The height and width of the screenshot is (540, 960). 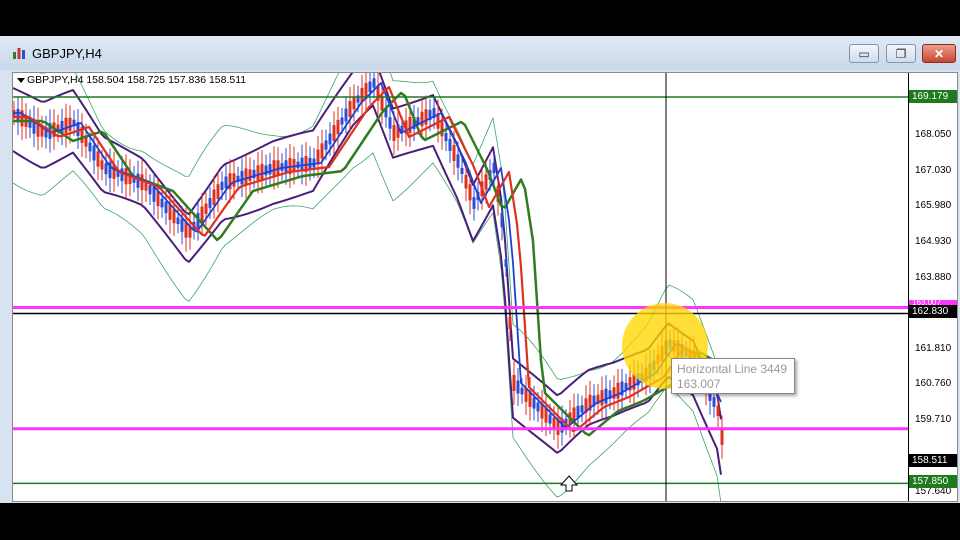 I want to click on price-tick: 167.030, so click(x=933, y=170).